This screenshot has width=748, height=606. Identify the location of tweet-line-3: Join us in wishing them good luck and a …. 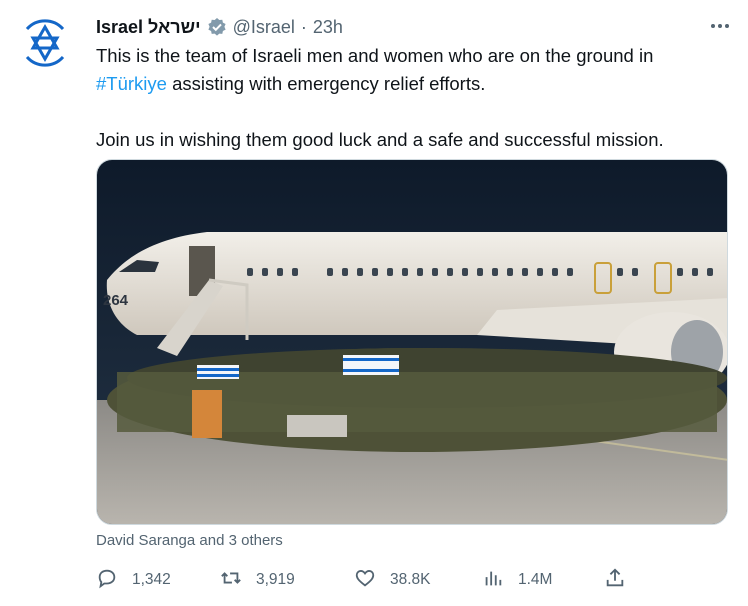
(380, 139).